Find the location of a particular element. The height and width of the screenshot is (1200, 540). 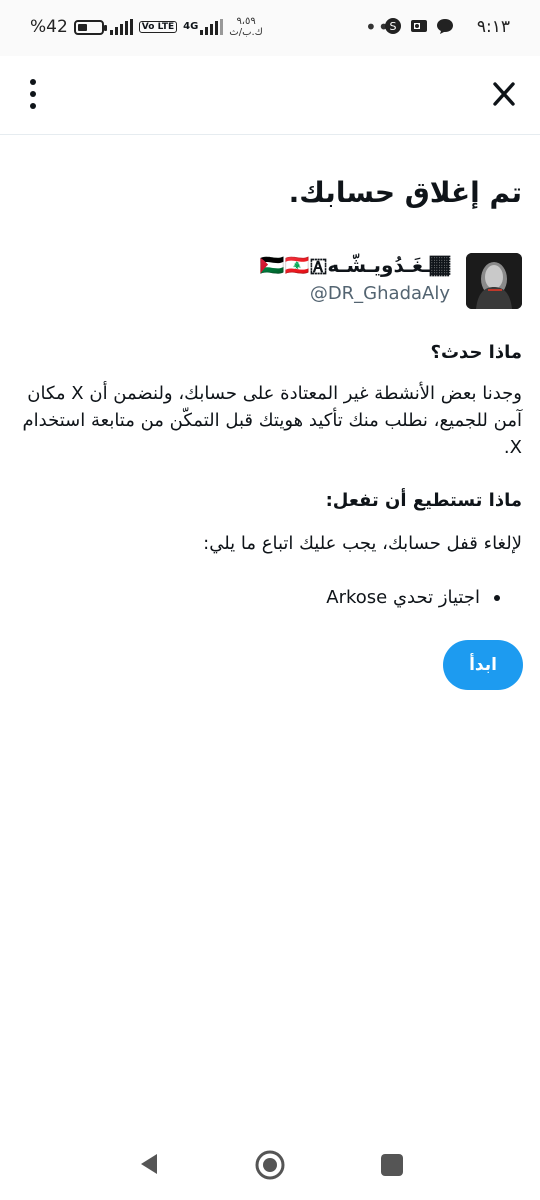

step-label: اجتياز تحدي Arkose is located at coordinates (403, 597).